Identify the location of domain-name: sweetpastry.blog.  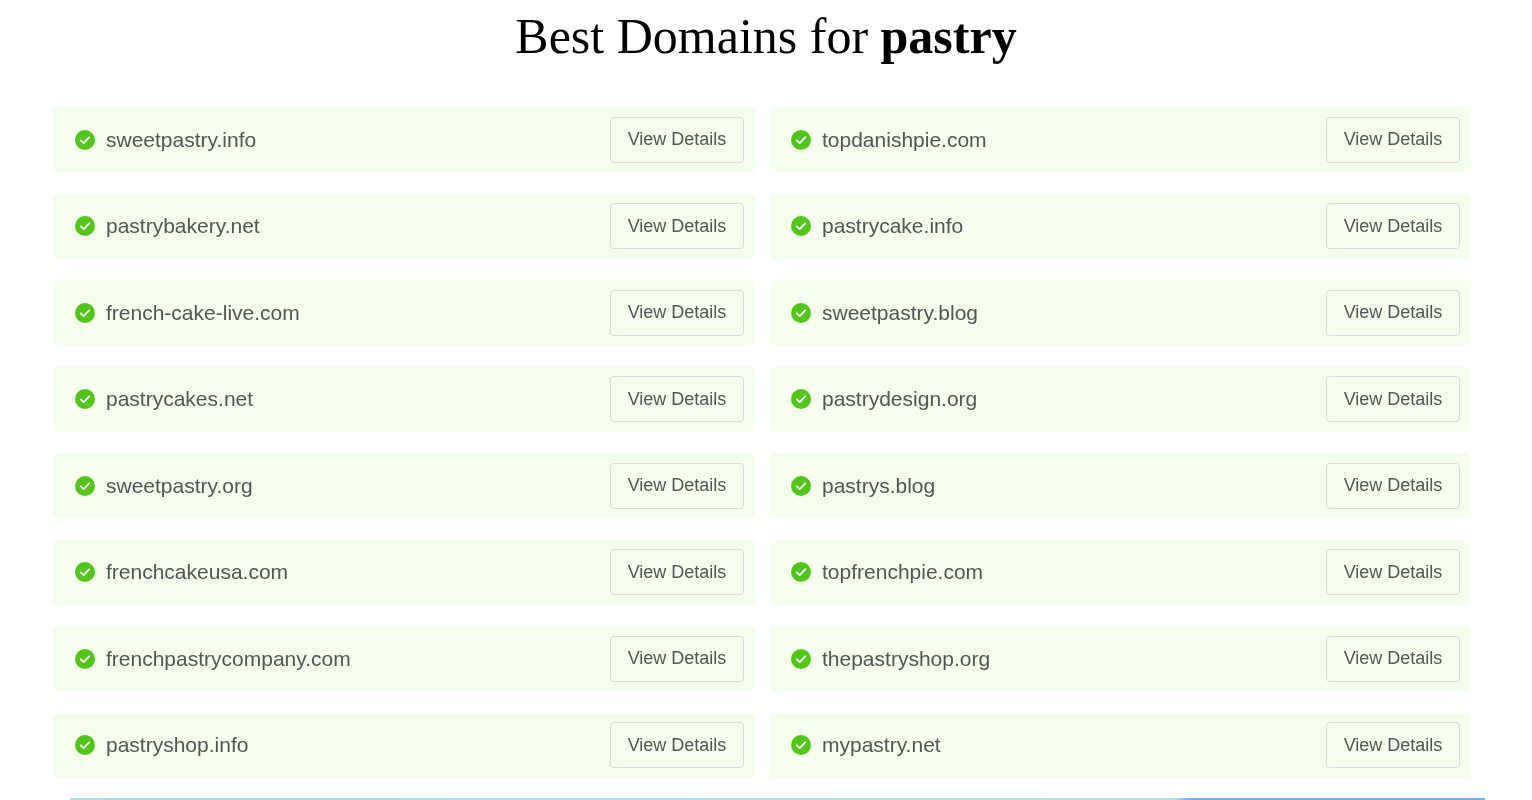
(900, 312).